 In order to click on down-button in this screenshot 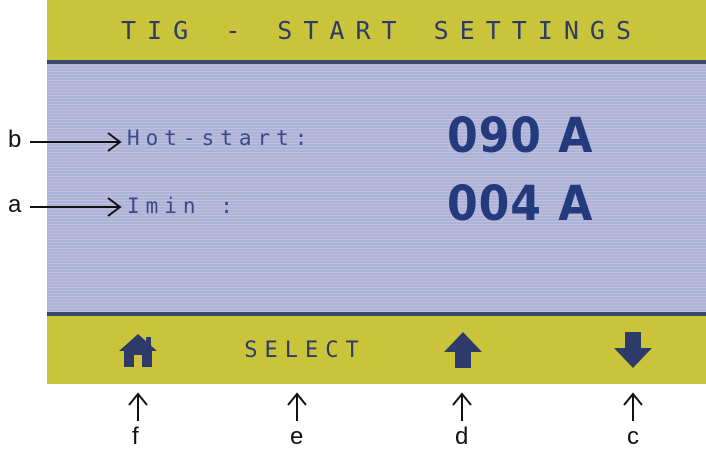, I will do `click(633, 350)`.